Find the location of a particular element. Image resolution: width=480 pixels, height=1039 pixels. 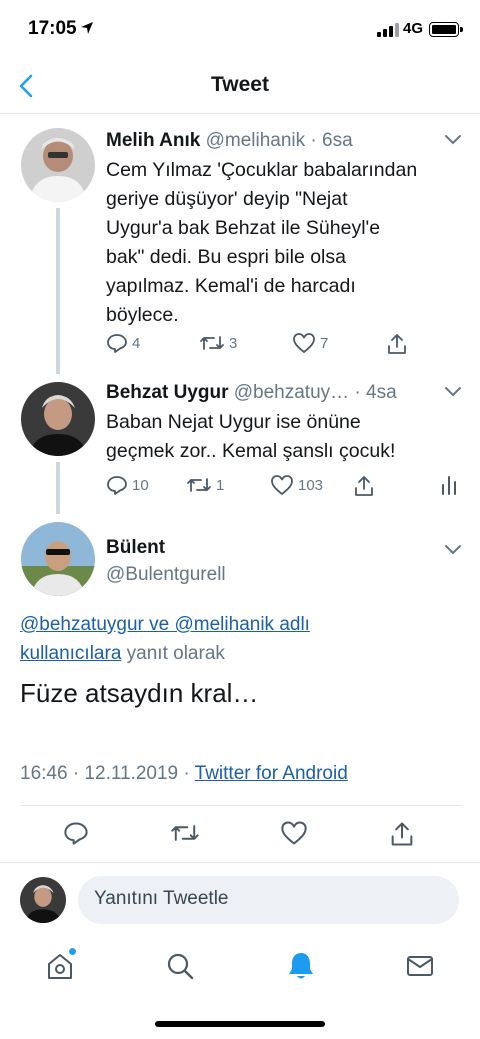

reply-button: 10 is located at coordinates (127, 485).